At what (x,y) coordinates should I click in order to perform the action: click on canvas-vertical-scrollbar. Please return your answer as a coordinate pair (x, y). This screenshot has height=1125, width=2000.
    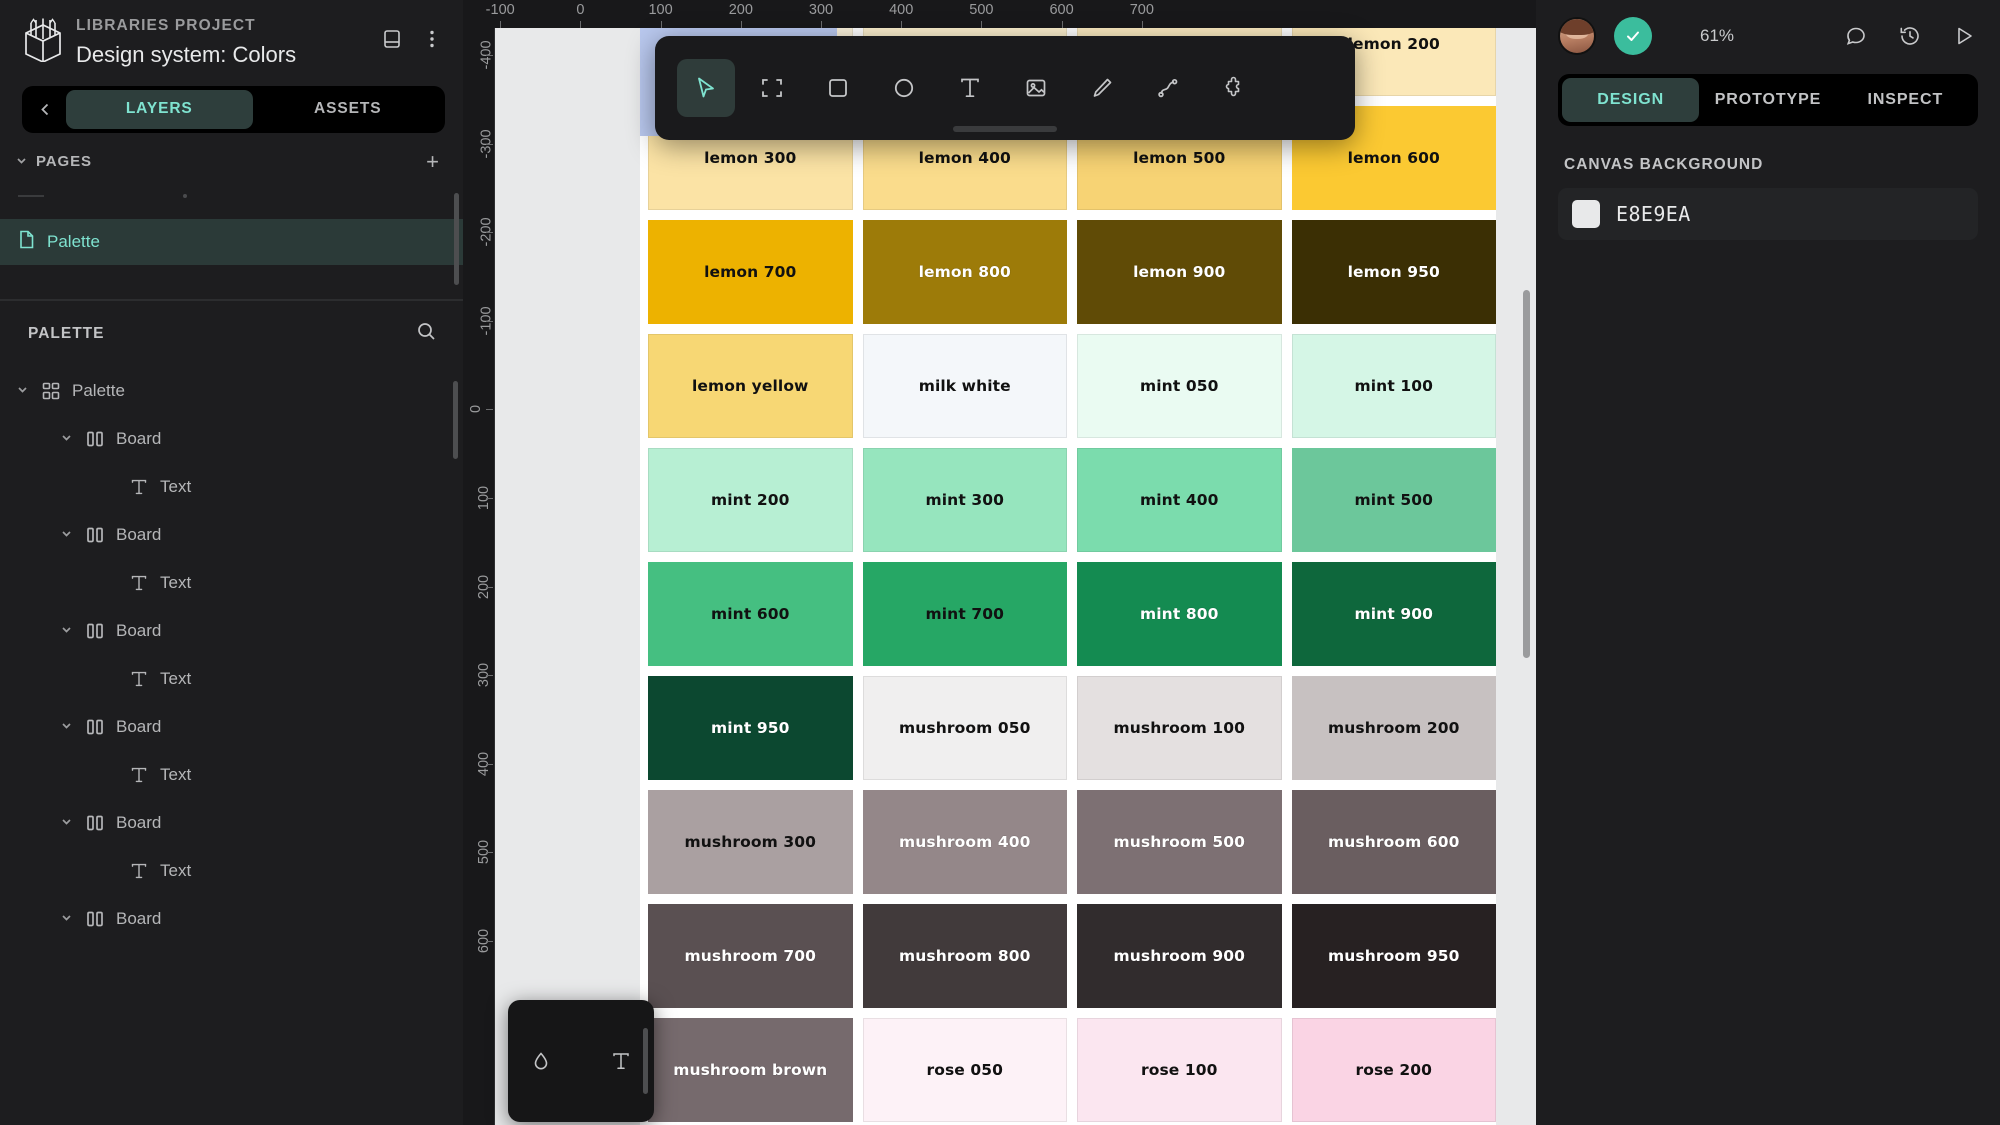
    Looking at the image, I should click on (1526, 474).